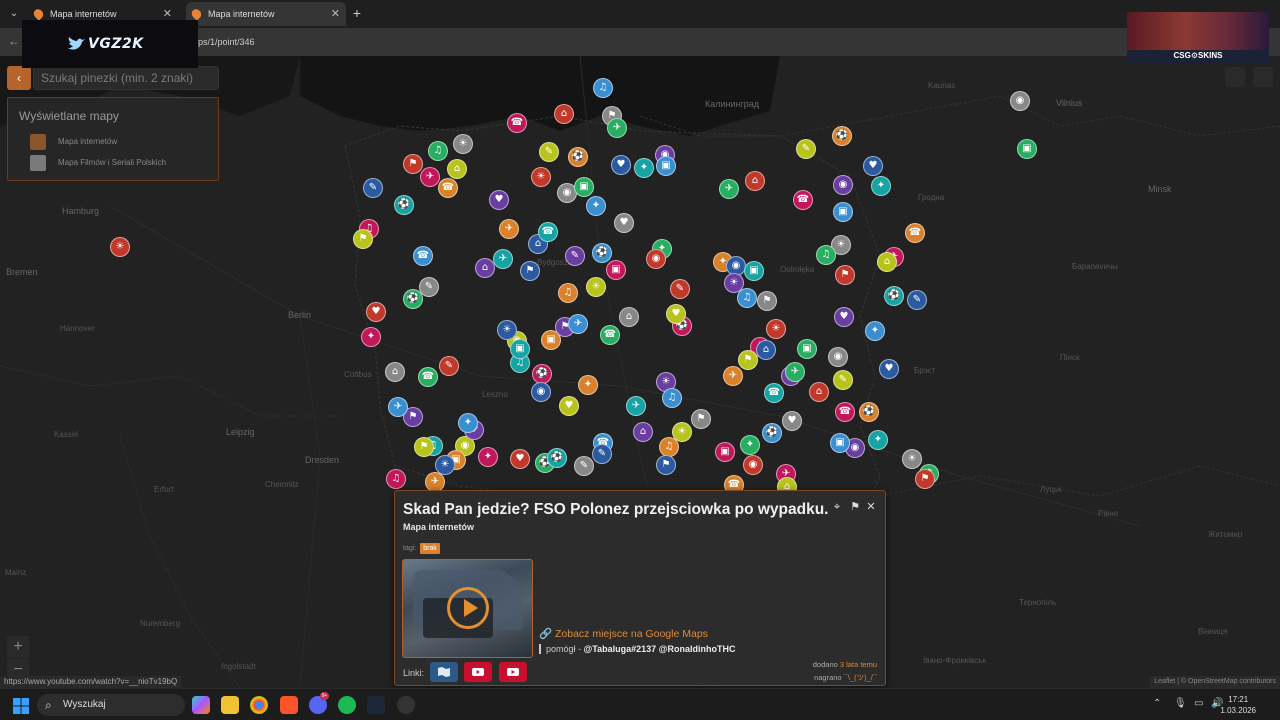  I want to click on video-thumbnail, so click(467, 608).